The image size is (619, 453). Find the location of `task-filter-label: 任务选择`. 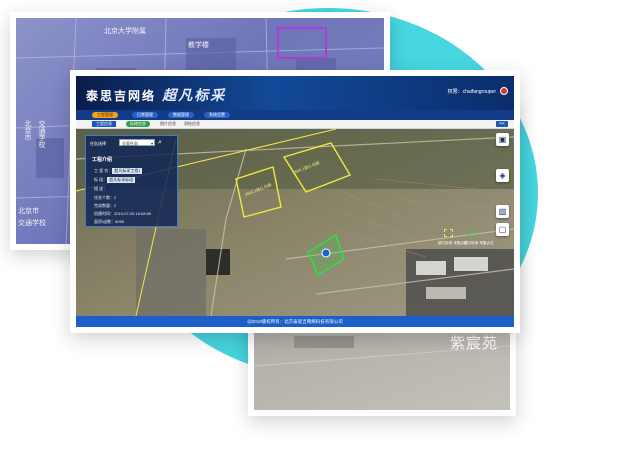

task-filter-label: 任务选择 is located at coordinates (98, 143).